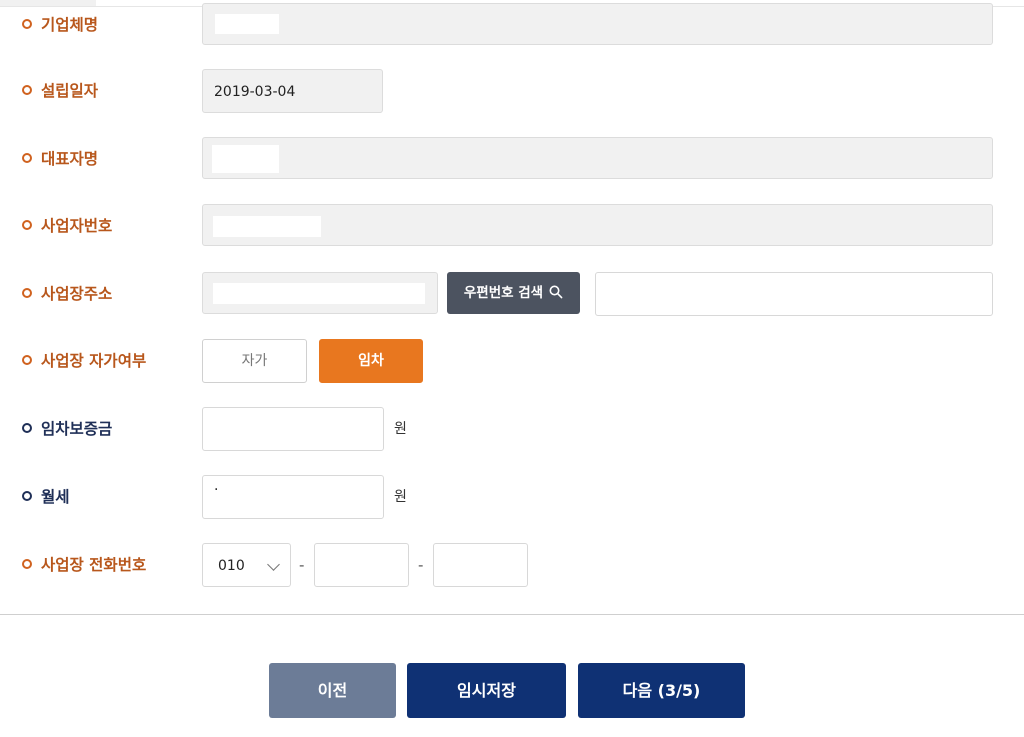  I want to click on chevron-down-icon, so click(273, 564).